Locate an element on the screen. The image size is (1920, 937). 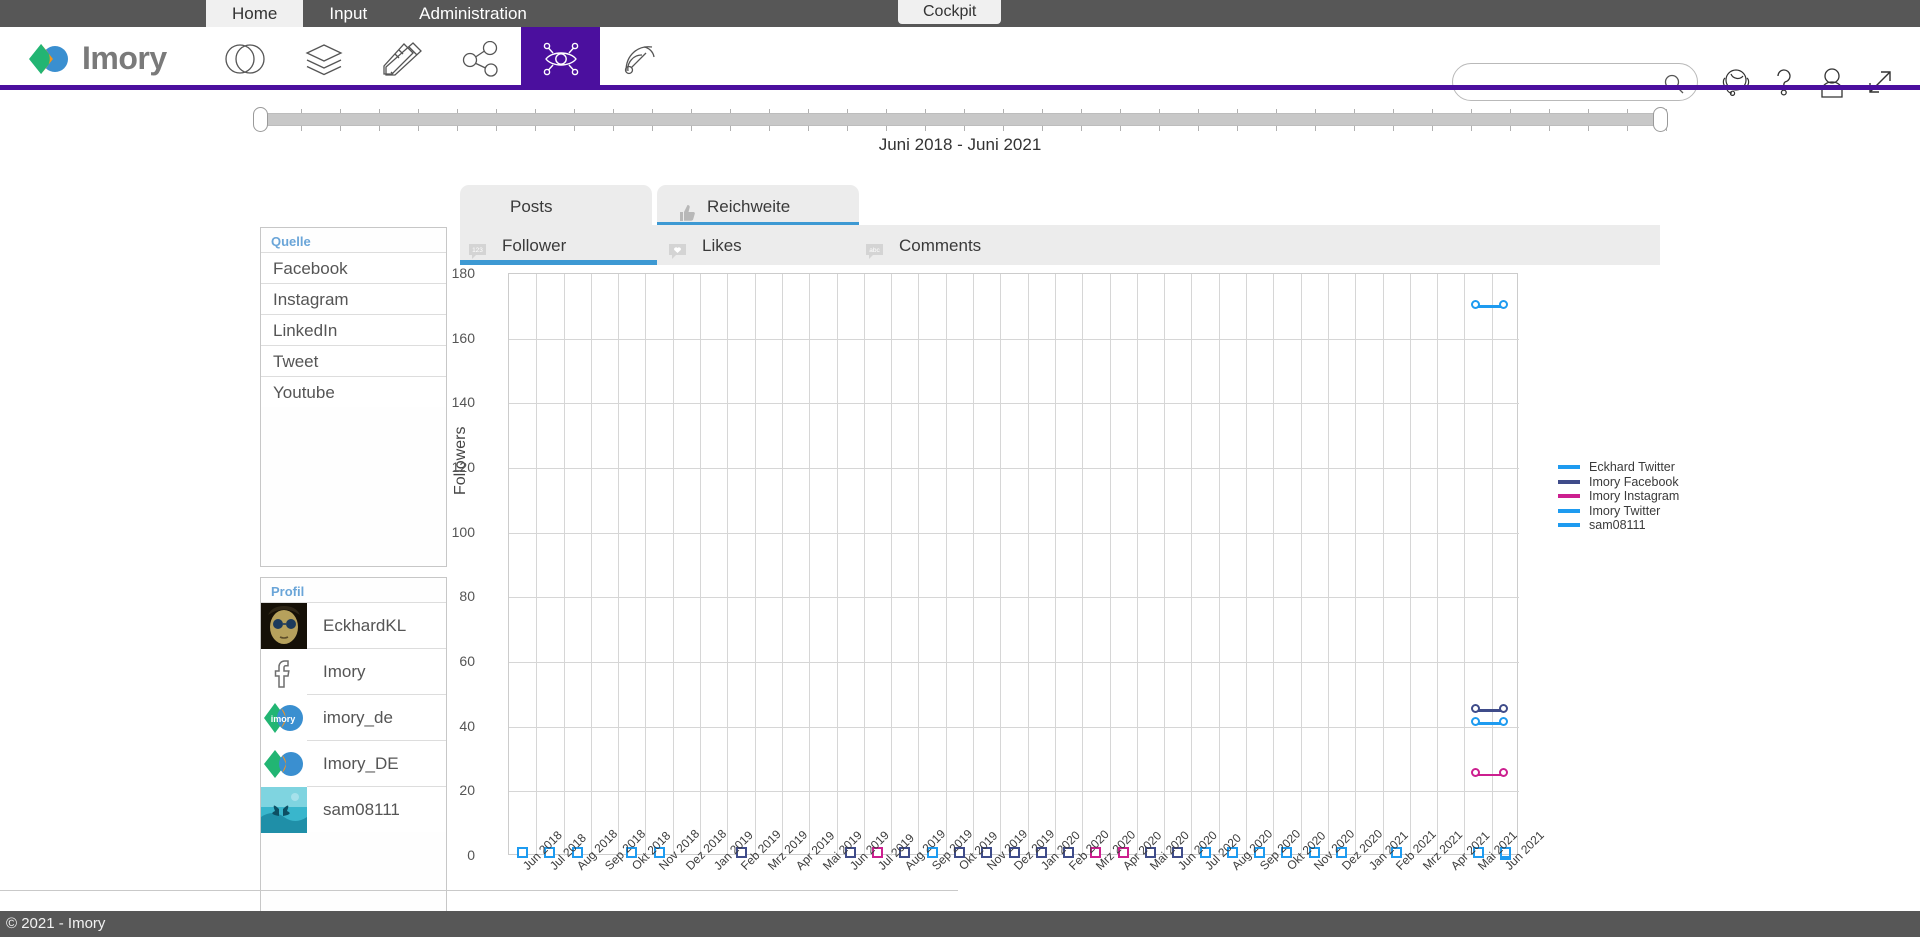
tab-comments: abc Comments is located at coordinates (957, 245).